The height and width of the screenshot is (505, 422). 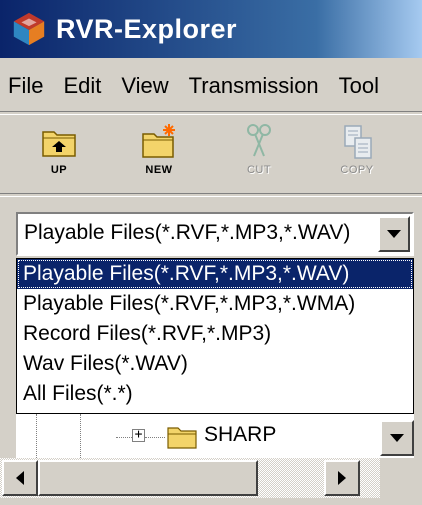 I want to click on window-title: RVR-Explorer, so click(x=147, y=28).